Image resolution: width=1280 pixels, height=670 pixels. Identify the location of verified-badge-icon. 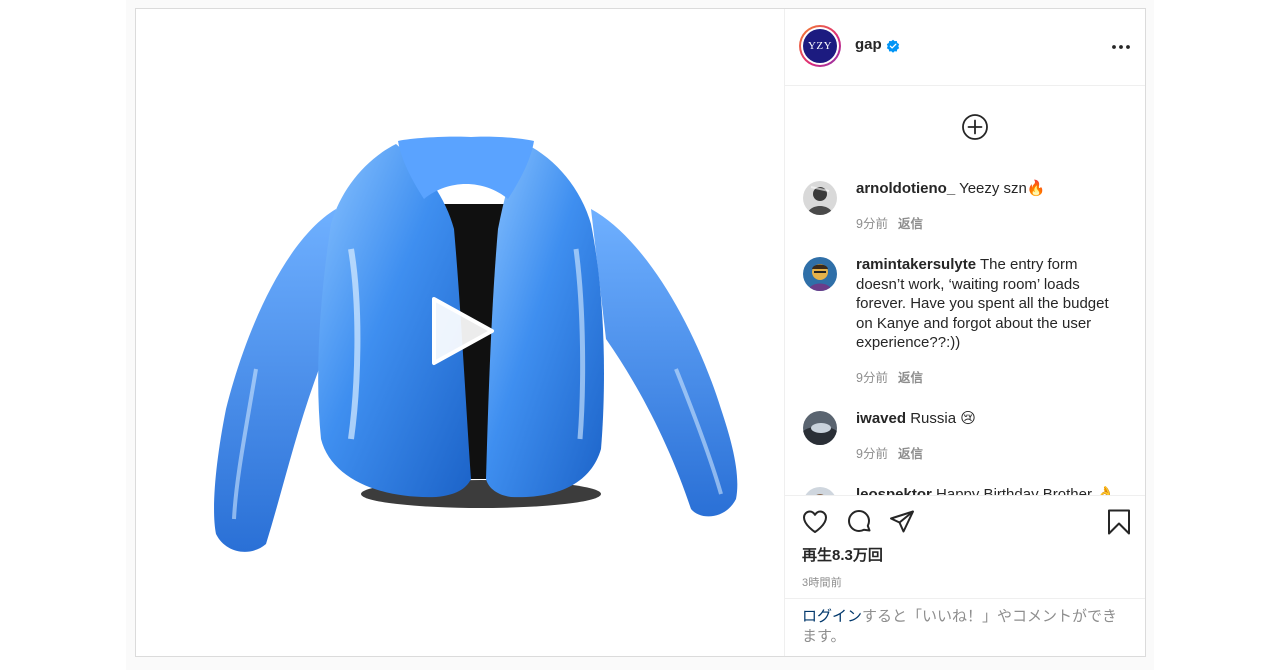
(893, 46).